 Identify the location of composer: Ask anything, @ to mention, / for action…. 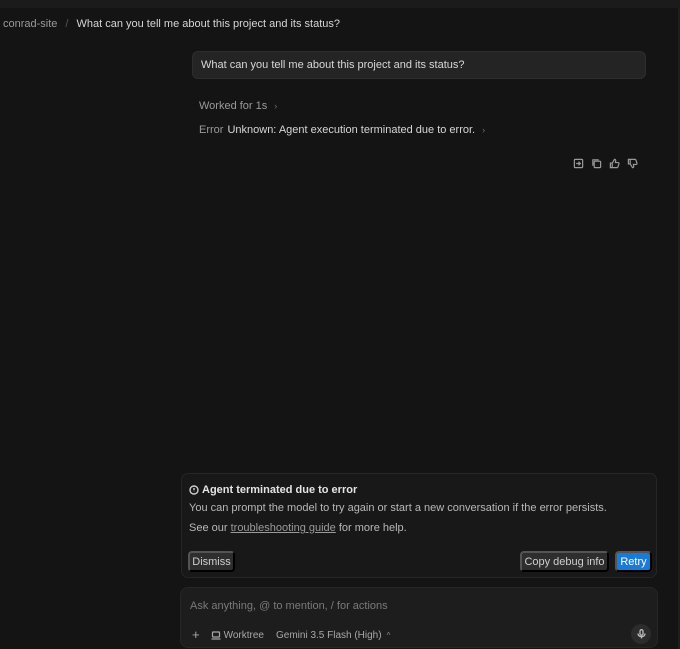
(419, 617).